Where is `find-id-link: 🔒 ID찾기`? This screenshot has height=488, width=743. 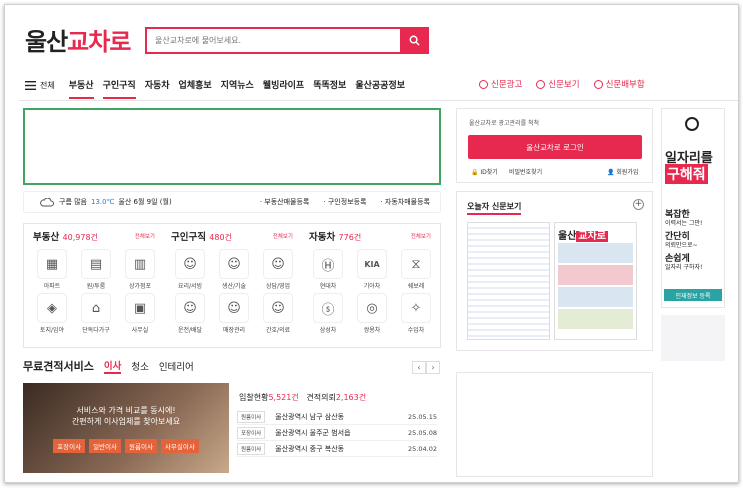 find-id-link: 🔒 ID찾기 is located at coordinates (484, 171).